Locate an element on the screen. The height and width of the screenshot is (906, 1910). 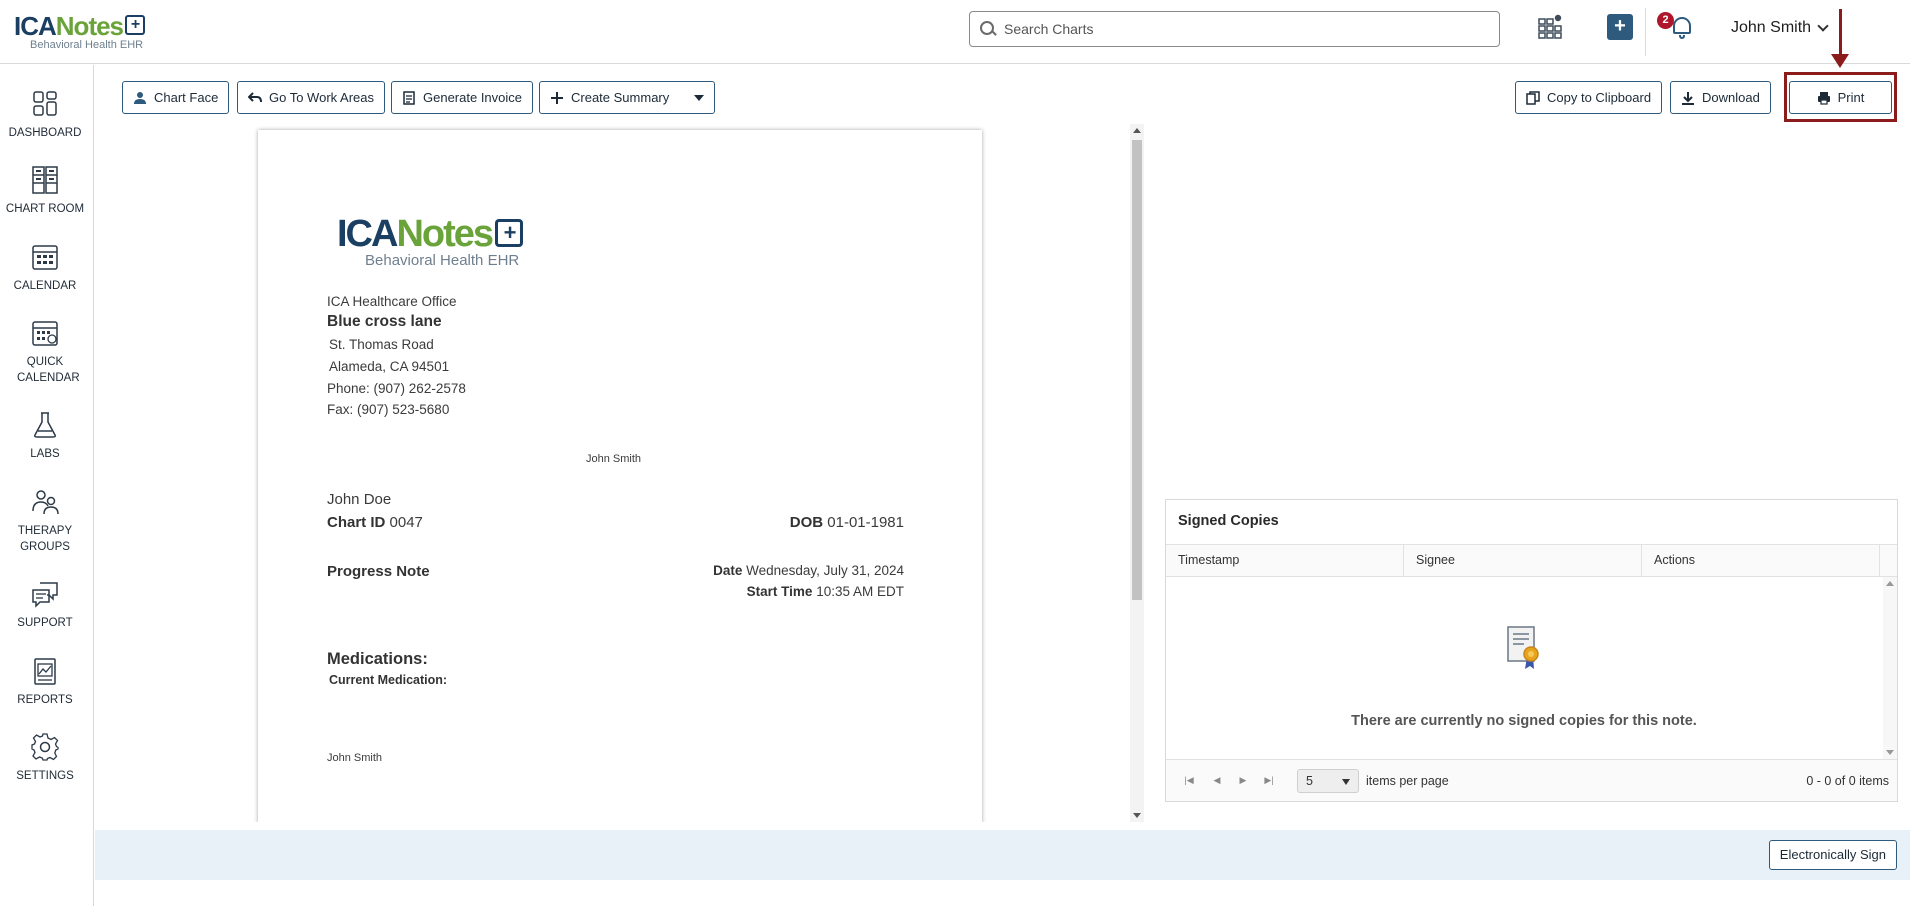
chevron-down-icon is located at coordinates (1823, 26).